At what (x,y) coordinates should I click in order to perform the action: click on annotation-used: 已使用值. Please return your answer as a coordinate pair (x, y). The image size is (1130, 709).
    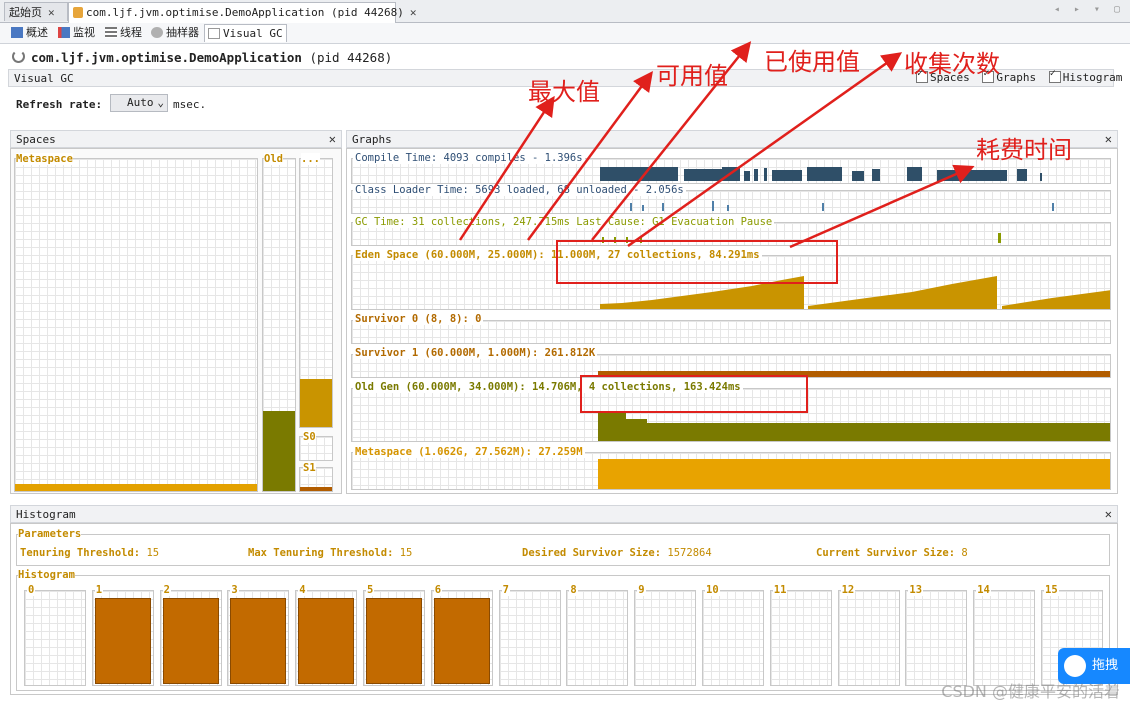
    Looking at the image, I should click on (812, 62).